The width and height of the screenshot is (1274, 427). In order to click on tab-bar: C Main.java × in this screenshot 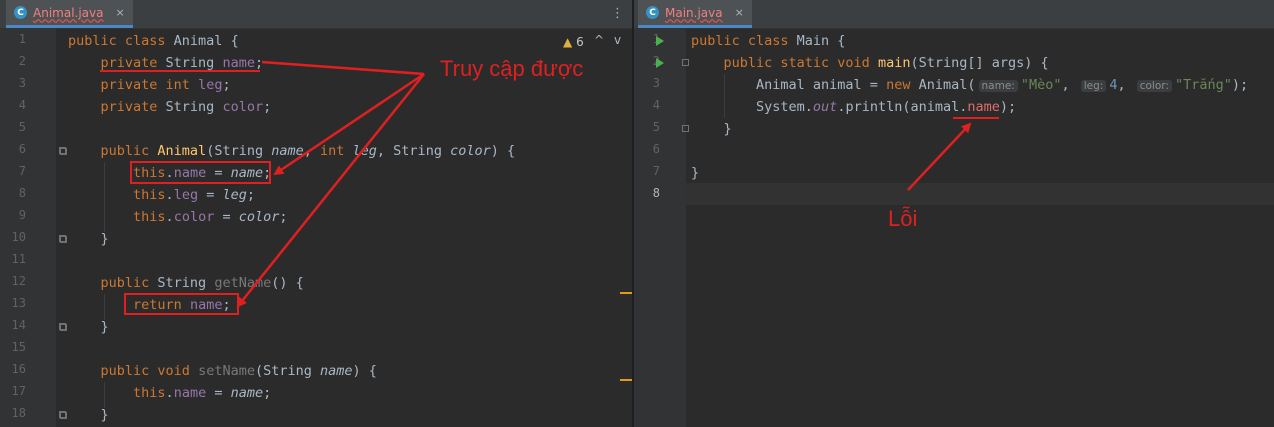, I will do `click(954, 14)`.